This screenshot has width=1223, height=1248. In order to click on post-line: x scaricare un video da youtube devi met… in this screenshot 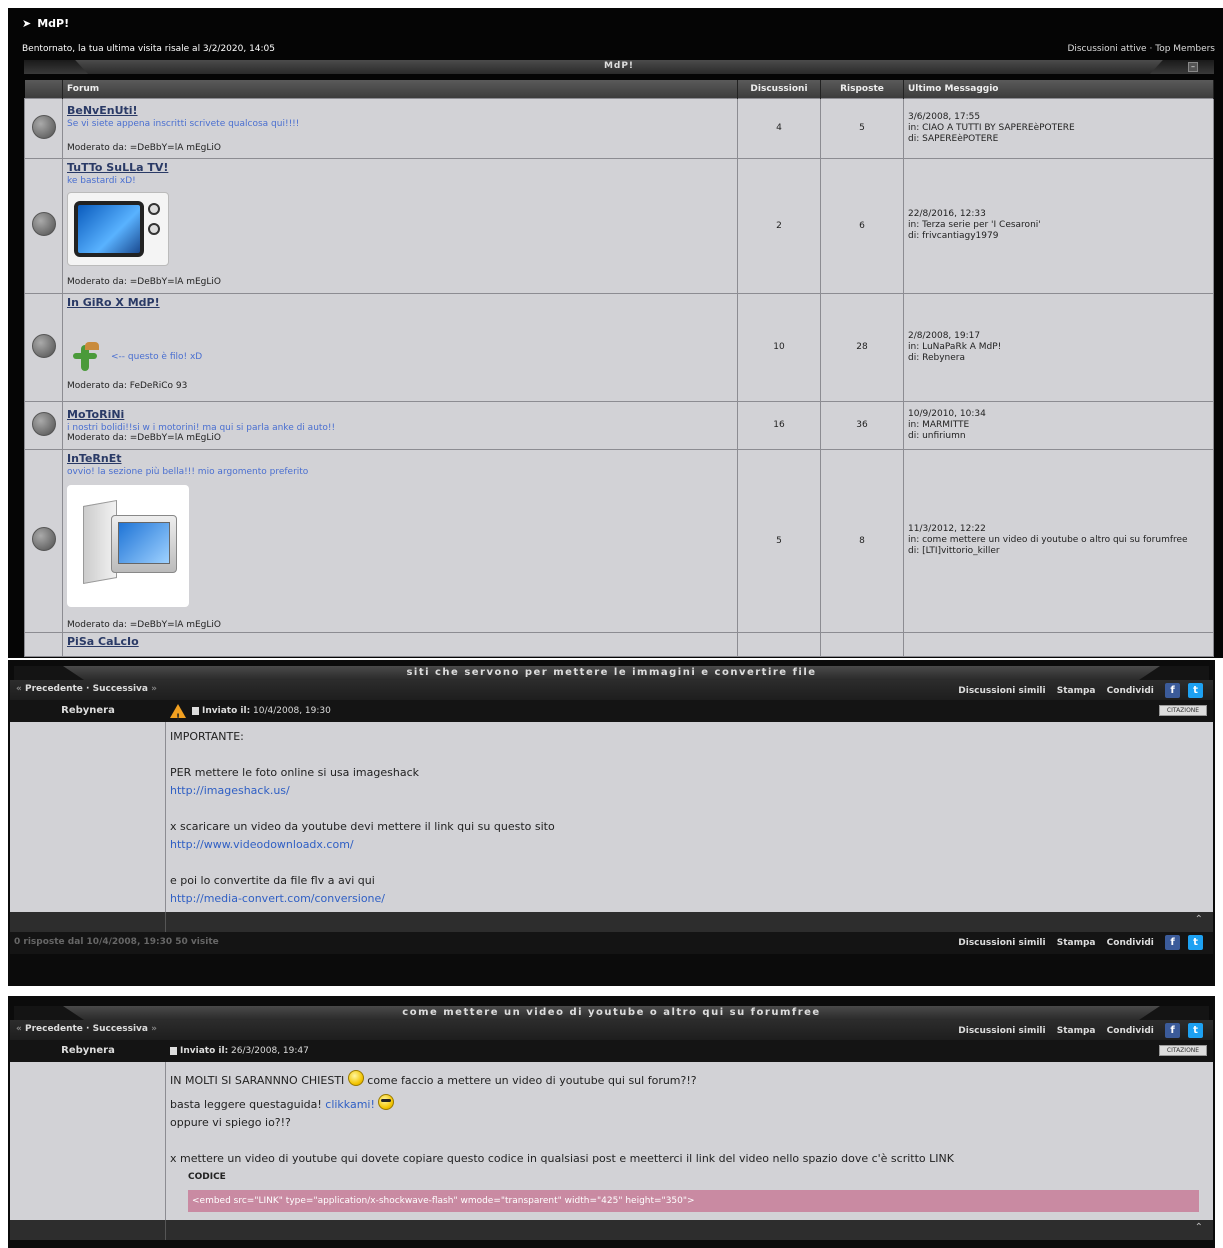, I will do `click(362, 826)`.